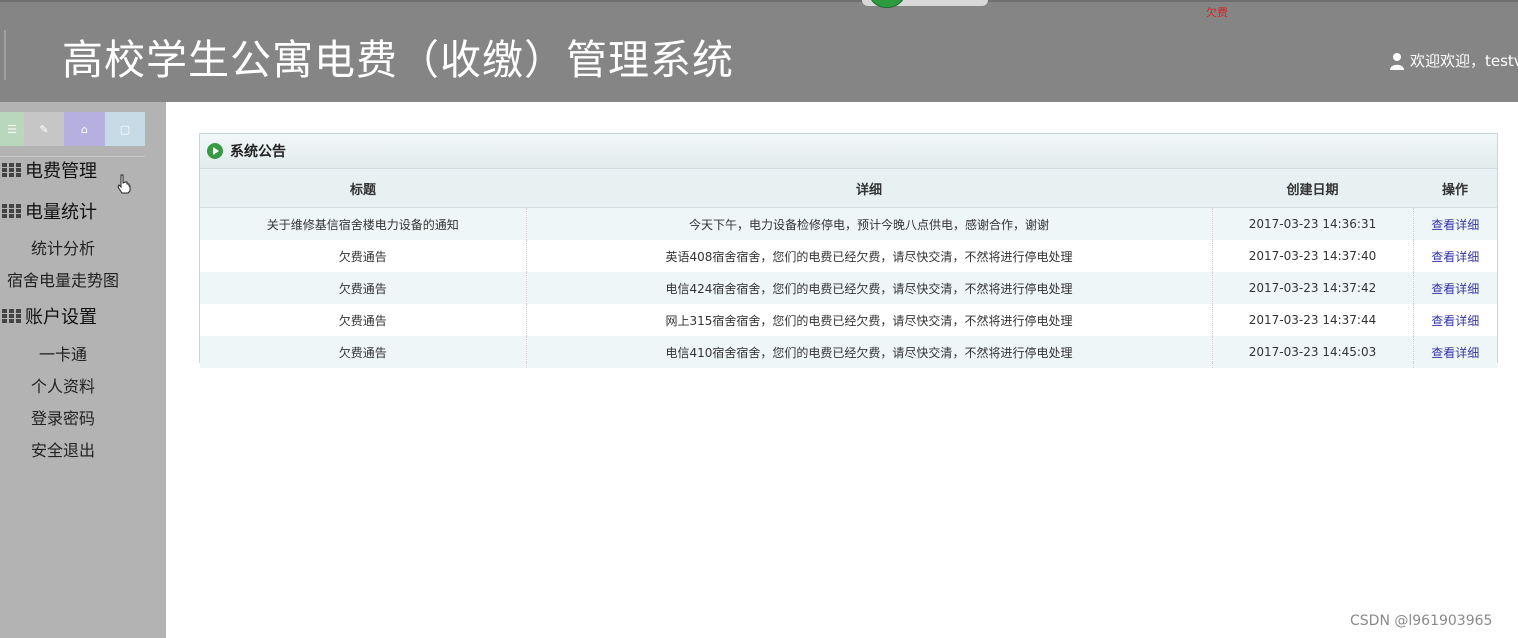 The image size is (1518, 638). Describe the element at coordinates (258, 152) in the screenshot. I see `notice-title: 系统公告` at that location.